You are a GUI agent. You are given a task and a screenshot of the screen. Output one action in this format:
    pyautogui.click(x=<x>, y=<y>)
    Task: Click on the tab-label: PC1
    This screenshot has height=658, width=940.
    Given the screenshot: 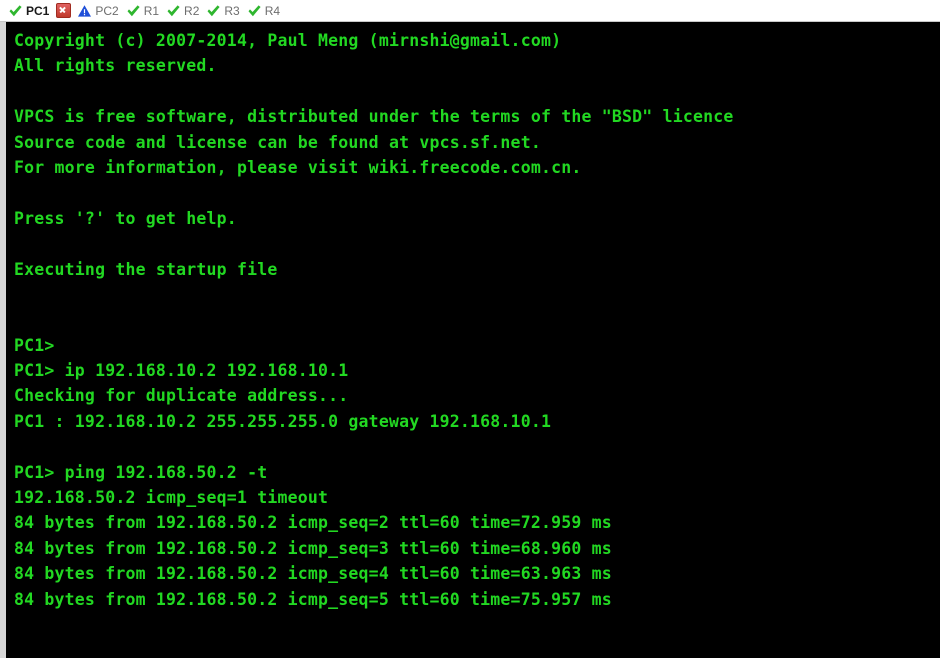 What is the action you would take?
    pyautogui.click(x=38, y=10)
    